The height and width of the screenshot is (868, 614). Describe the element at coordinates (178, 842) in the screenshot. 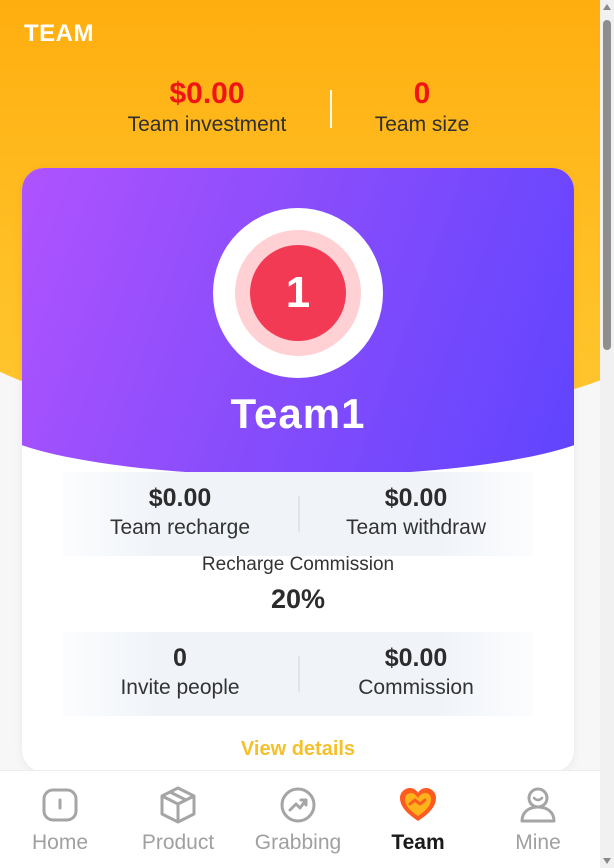

I see `nav-label-product: Product` at that location.